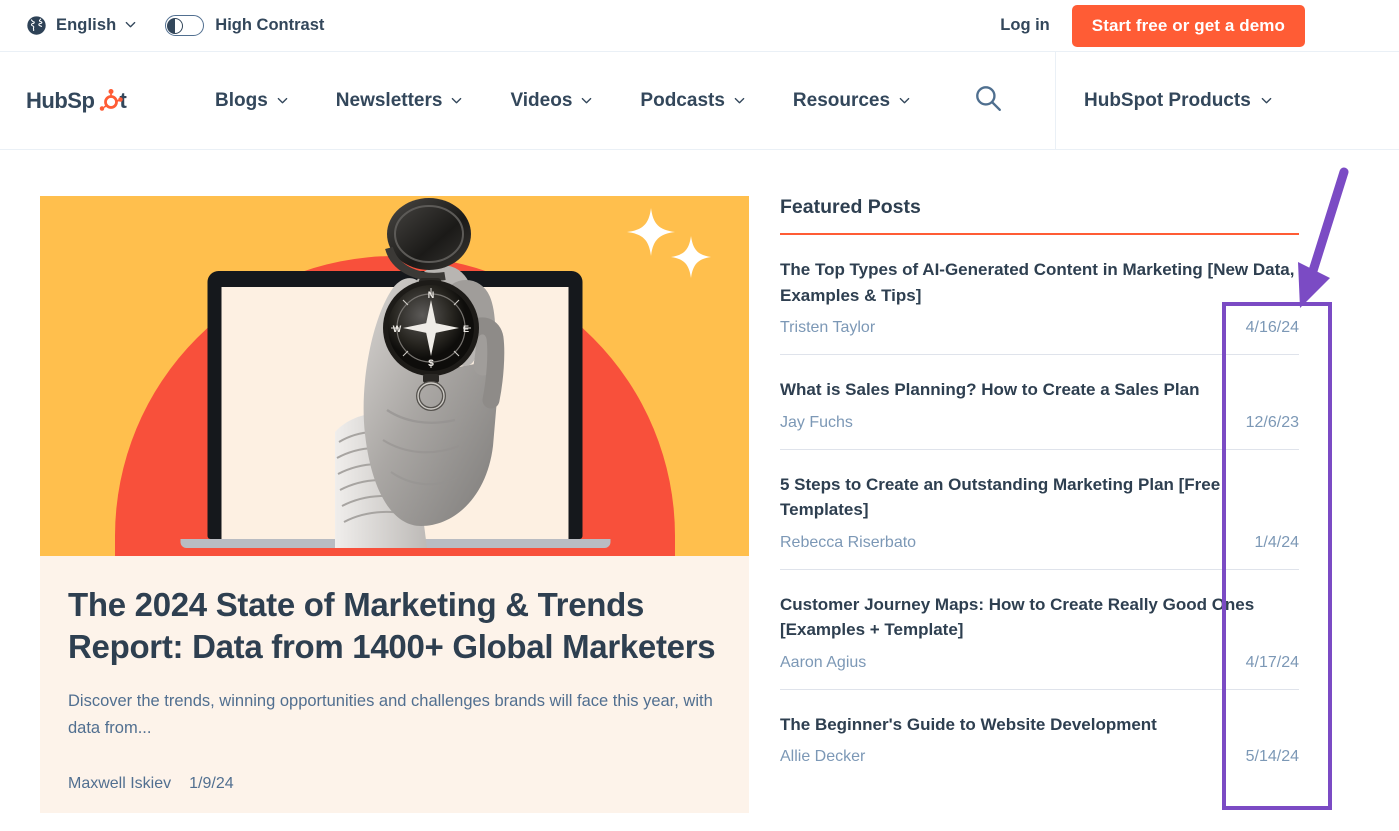 The image size is (1399, 831). I want to click on post-meta: Aaron Agius 4/17/24, so click(1039, 663).